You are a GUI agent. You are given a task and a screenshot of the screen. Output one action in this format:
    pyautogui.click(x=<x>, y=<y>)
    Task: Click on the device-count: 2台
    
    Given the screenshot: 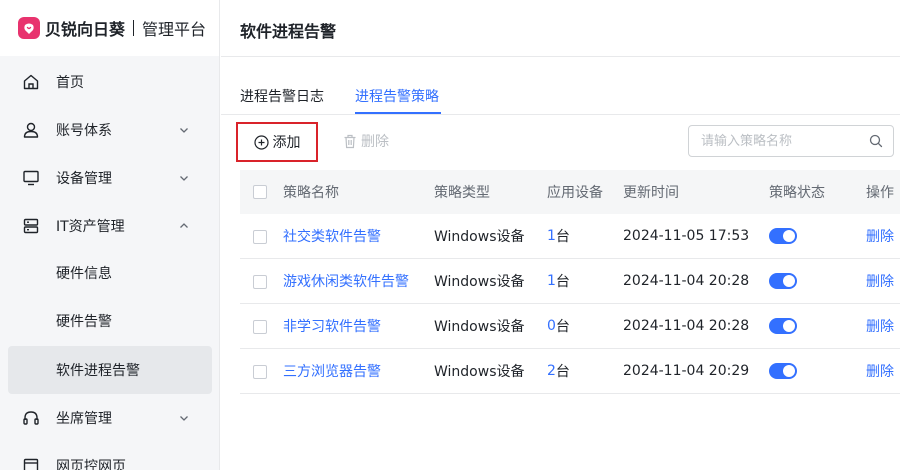 What is the action you would take?
    pyautogui.click(x=558, y=371)
    